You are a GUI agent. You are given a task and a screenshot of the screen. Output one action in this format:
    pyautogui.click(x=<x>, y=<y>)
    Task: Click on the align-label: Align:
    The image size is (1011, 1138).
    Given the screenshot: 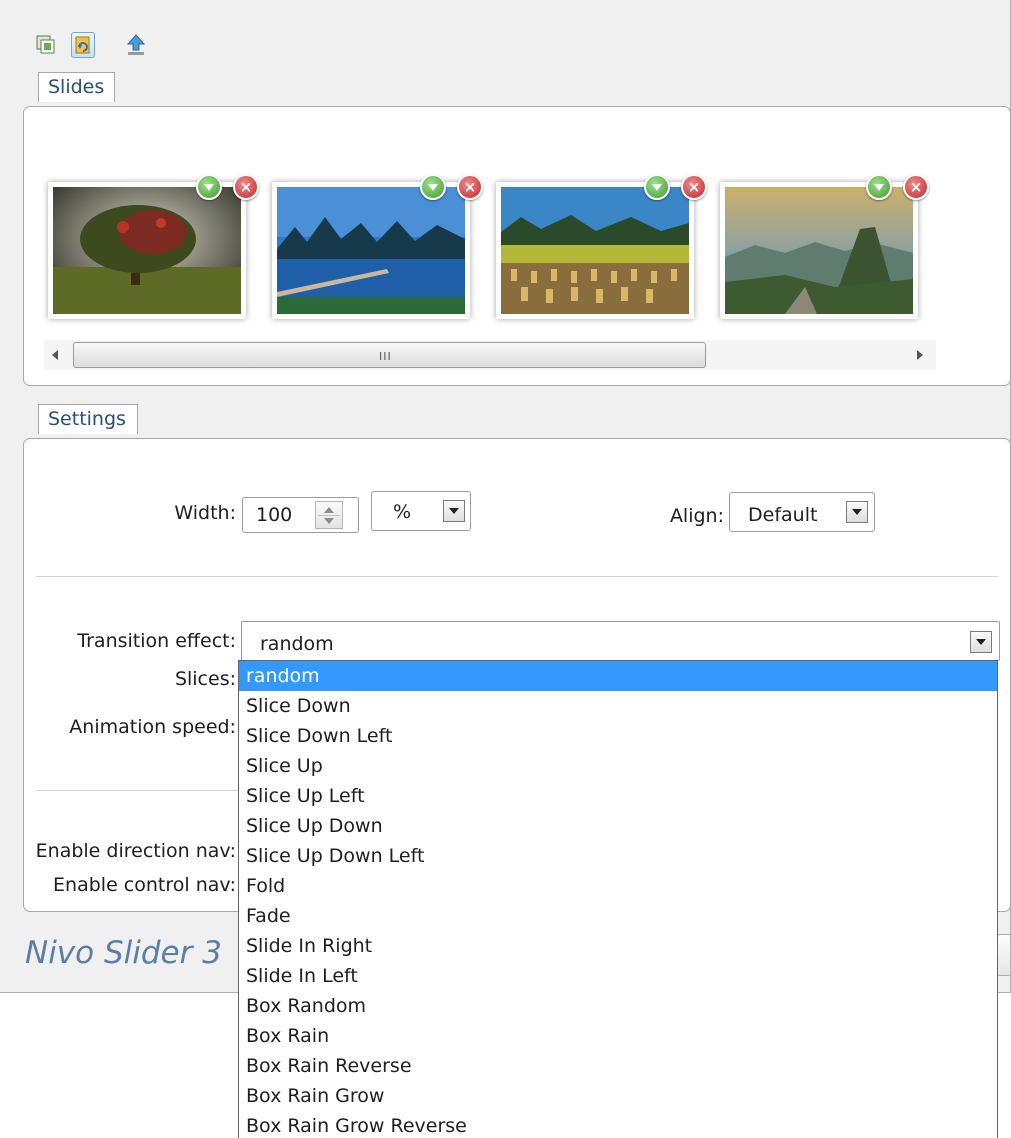 What is the action you would take?
    pyautogui.click(x=696, y=516)
    